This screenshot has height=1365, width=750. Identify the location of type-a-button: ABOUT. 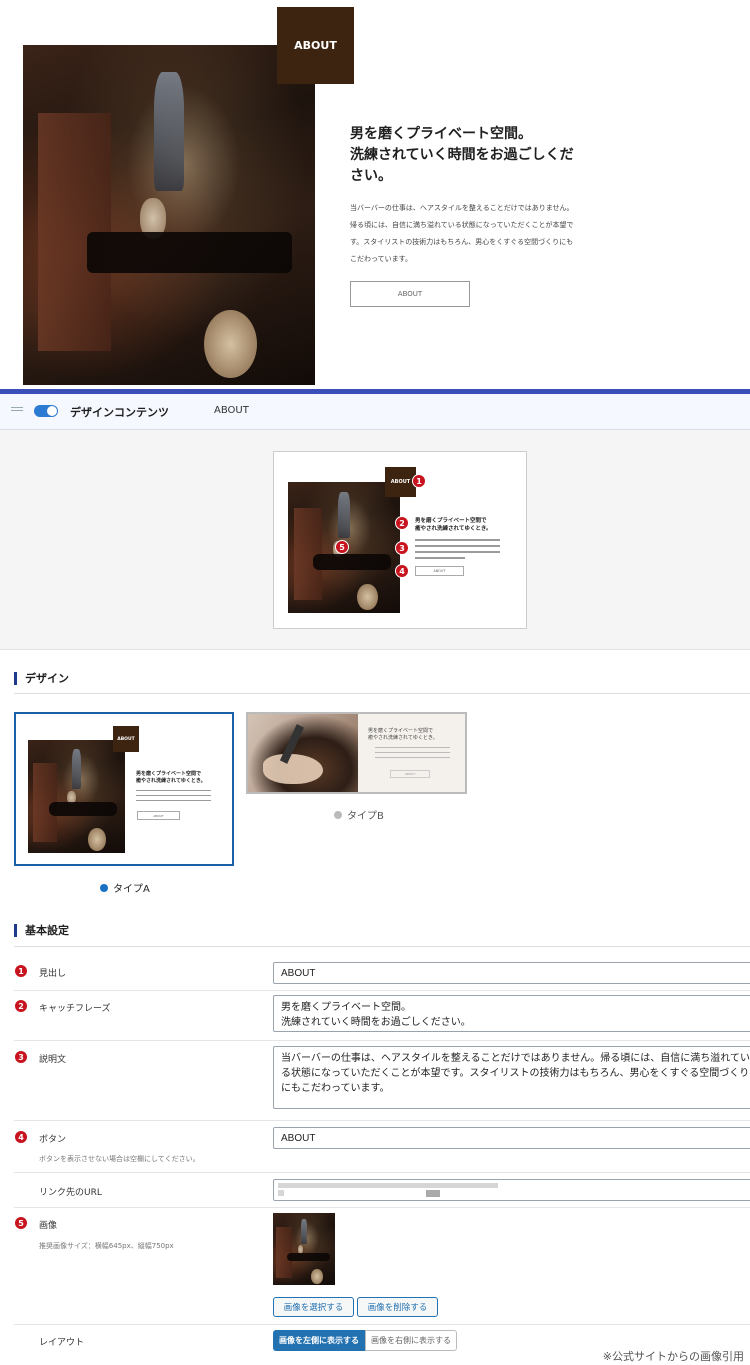
(158, 815).